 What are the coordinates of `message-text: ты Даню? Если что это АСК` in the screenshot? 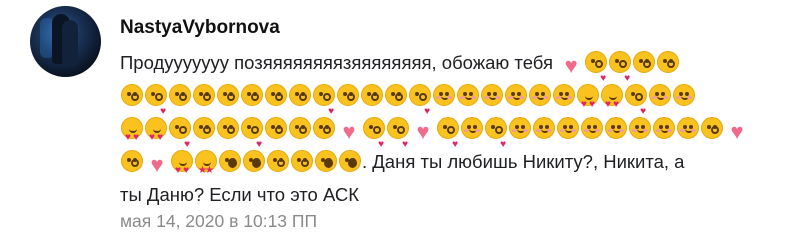 It's located at (240, 194).